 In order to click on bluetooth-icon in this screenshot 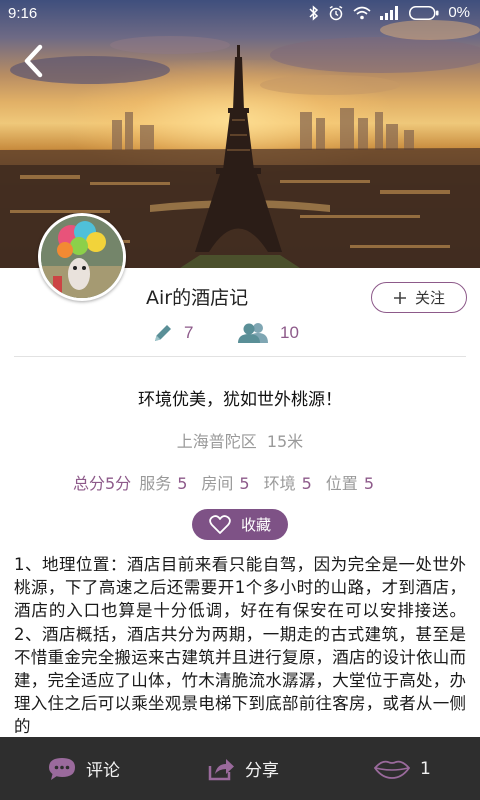, I will do `click(314, 12)`.